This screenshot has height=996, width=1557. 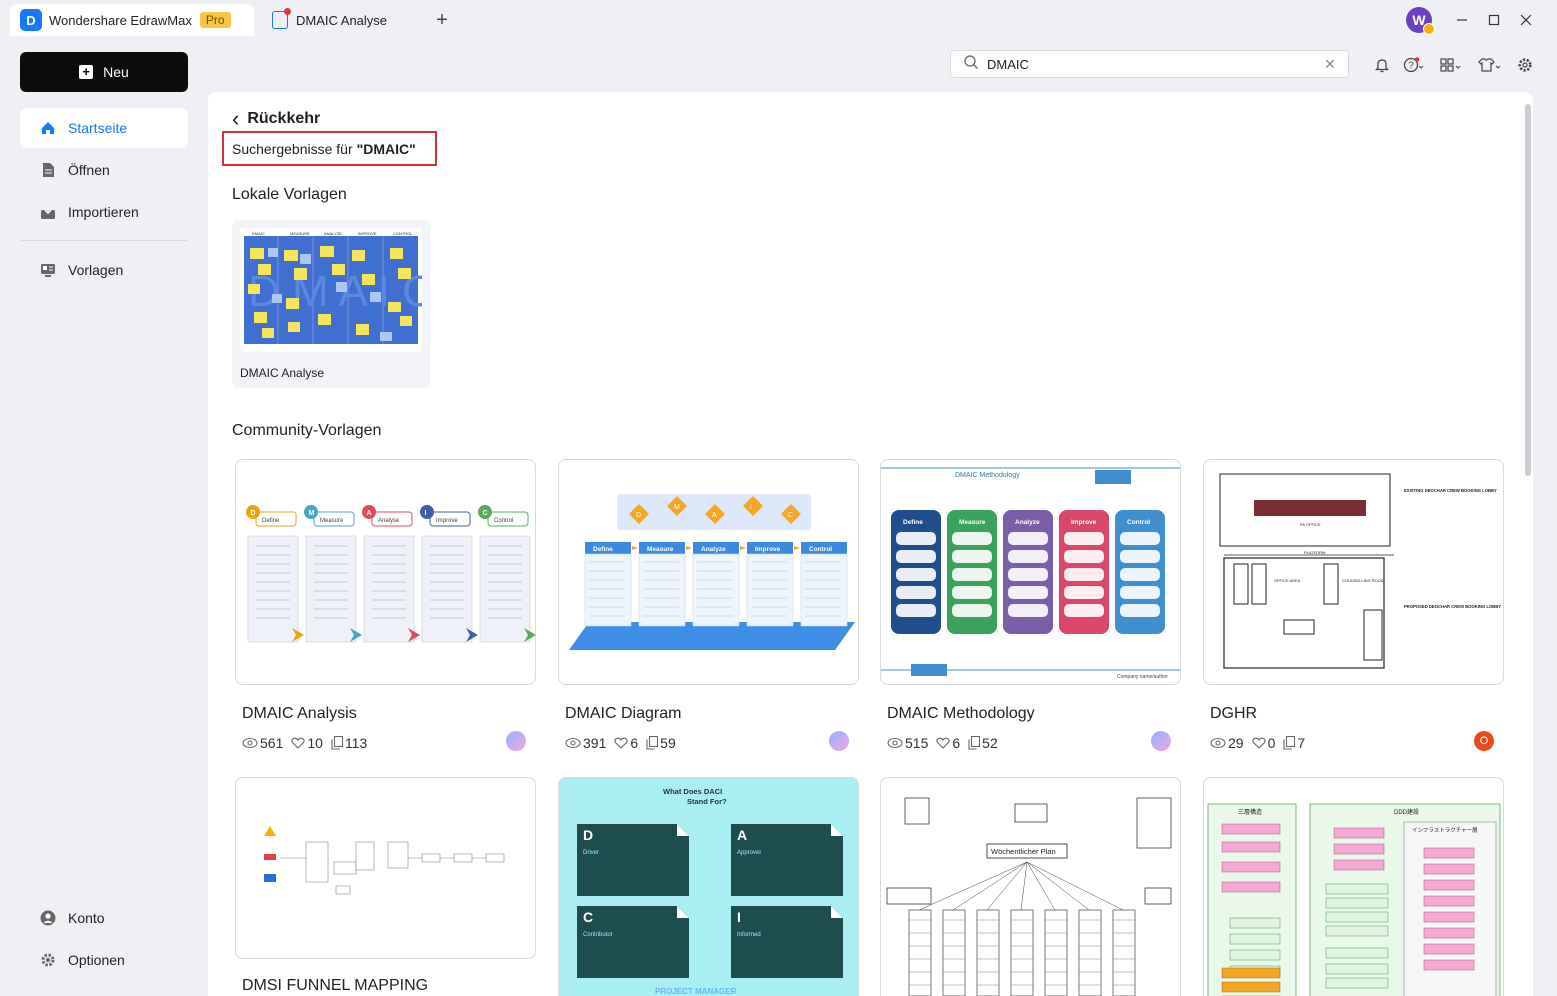 What do you see at coordinates (1330, 64) in the screenshot?
I see `clear-search-icon: ✕` at bounding box center [1330, 64].